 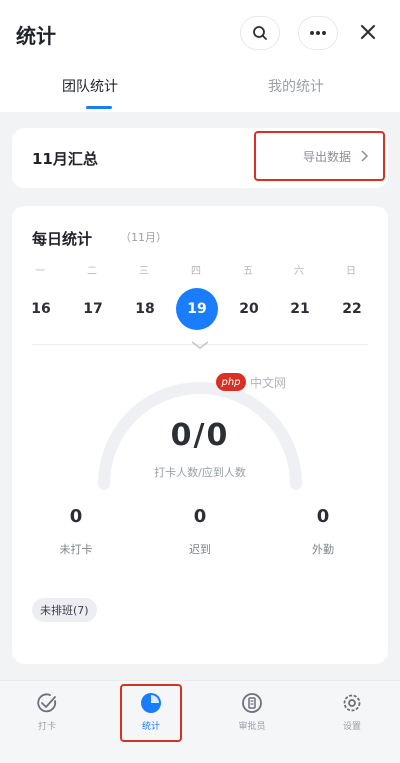 I want to click on bottom-nav: 打卡 统计 审批员 设置, so click(x=200, y=721).